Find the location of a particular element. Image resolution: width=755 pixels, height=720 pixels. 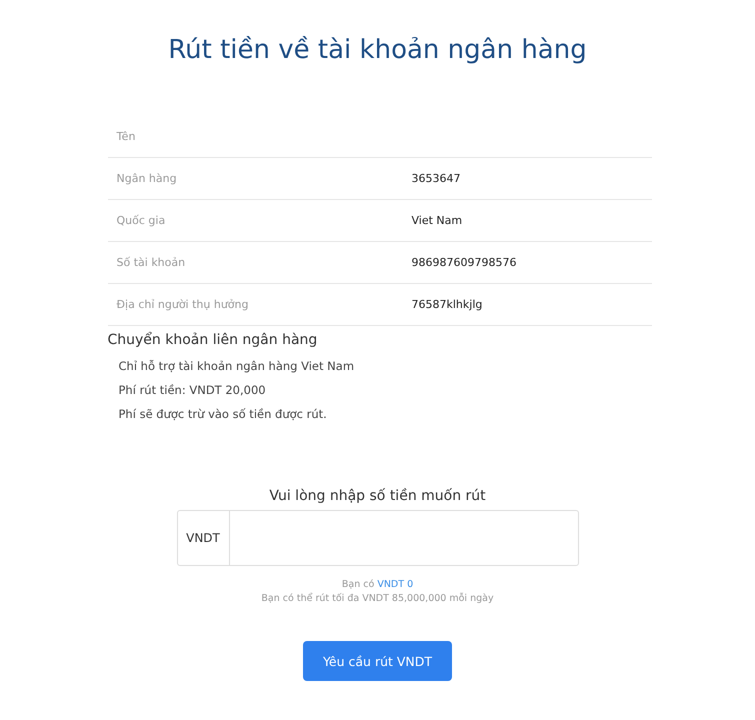

page-title: Rút tiền về tài khoản ngân hàng is located at coordinates (377, 50).